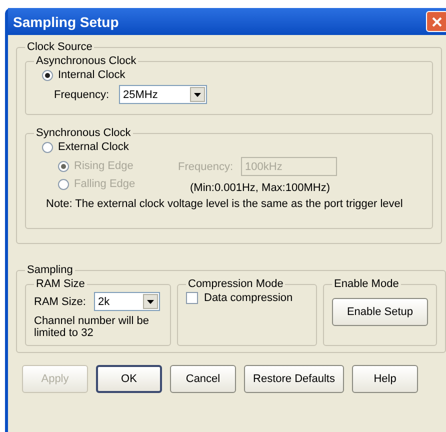  I want to click on checkbox: Data compression, so click(247, 298).